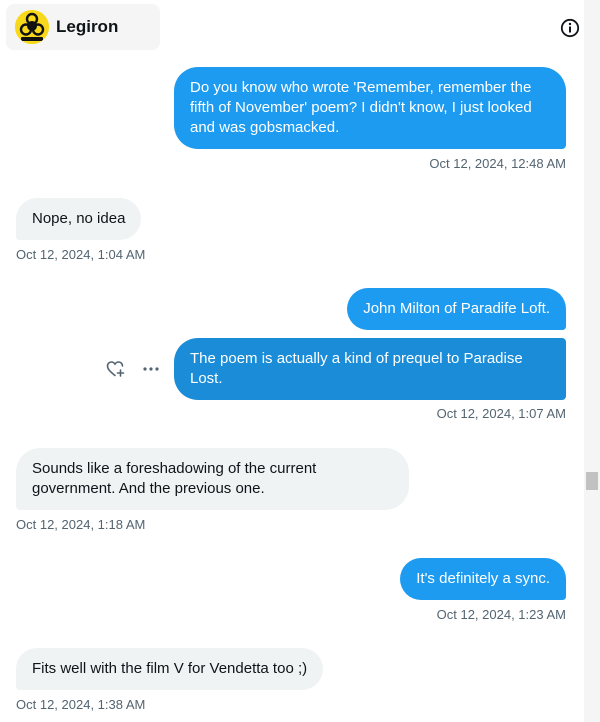  I want to click on message-timestamp: Oct 12, 2024, 1:38 AM, so click(81, 704).